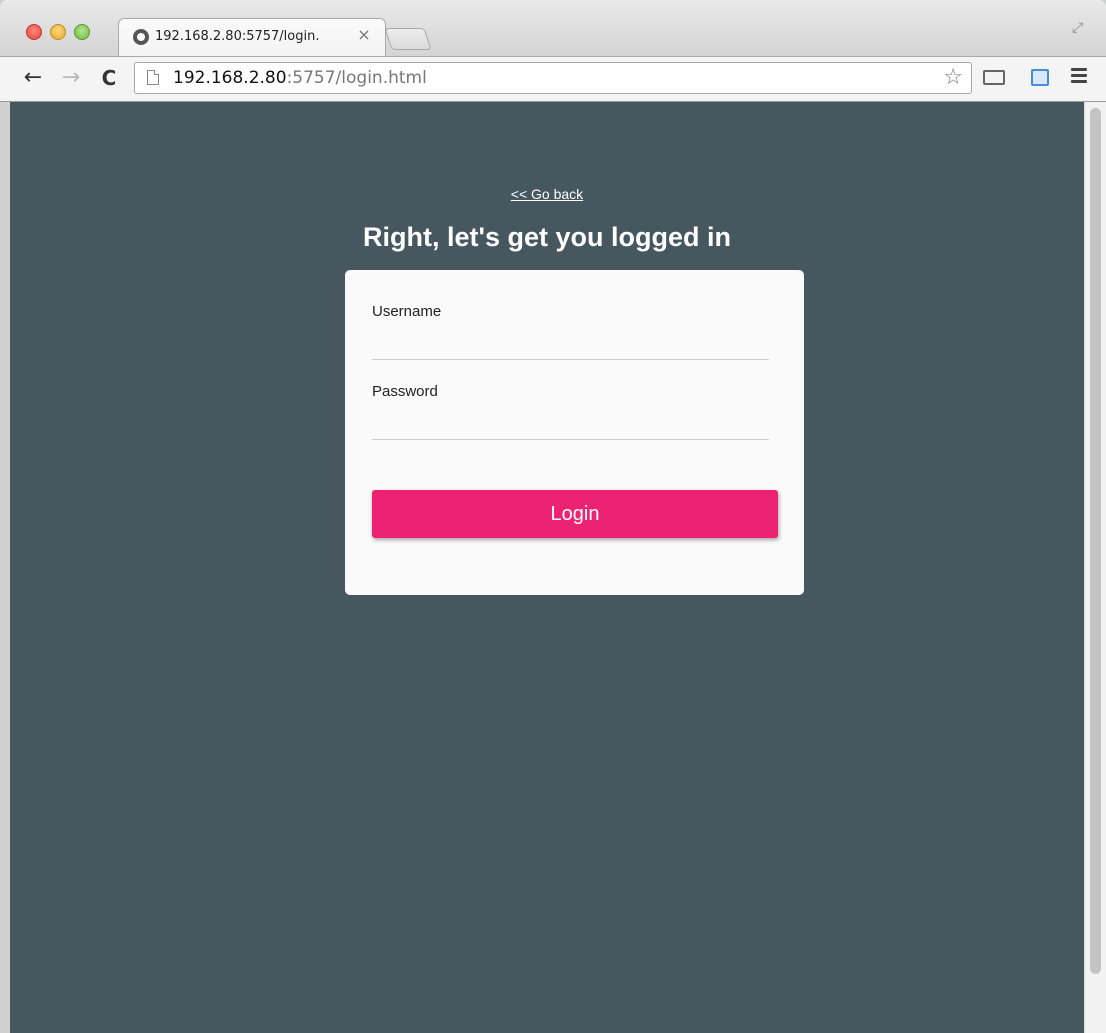 Image resolution: width=1106 pixels, height=1033 pixels. I want to click on address-bar: 192.168.2.80:5757/login.html ☆, so click(553, 78).